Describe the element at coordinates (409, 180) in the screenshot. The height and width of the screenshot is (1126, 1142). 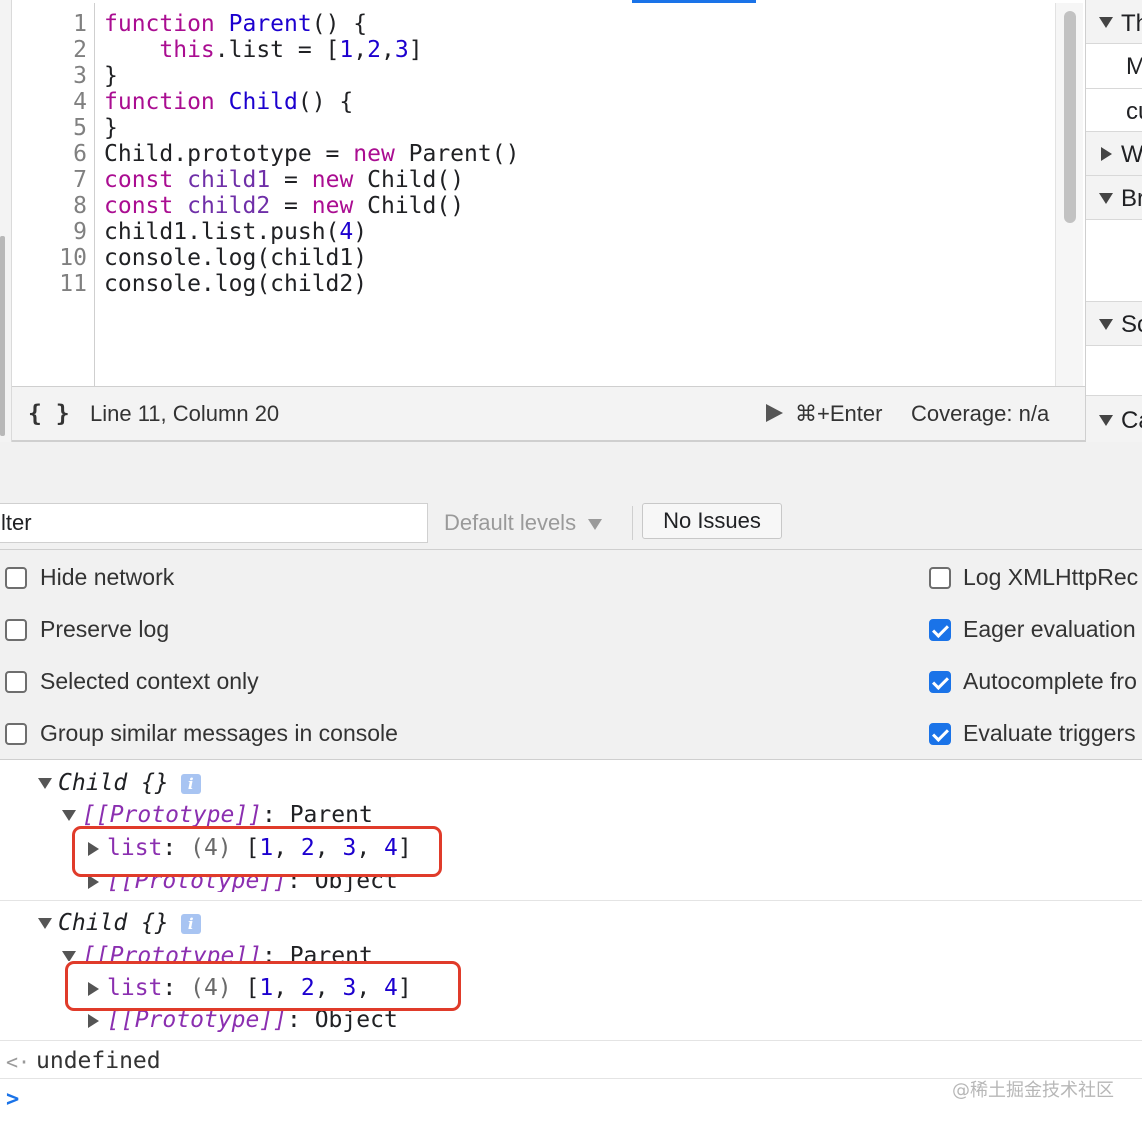
I see `code-text: Child()` at that location.